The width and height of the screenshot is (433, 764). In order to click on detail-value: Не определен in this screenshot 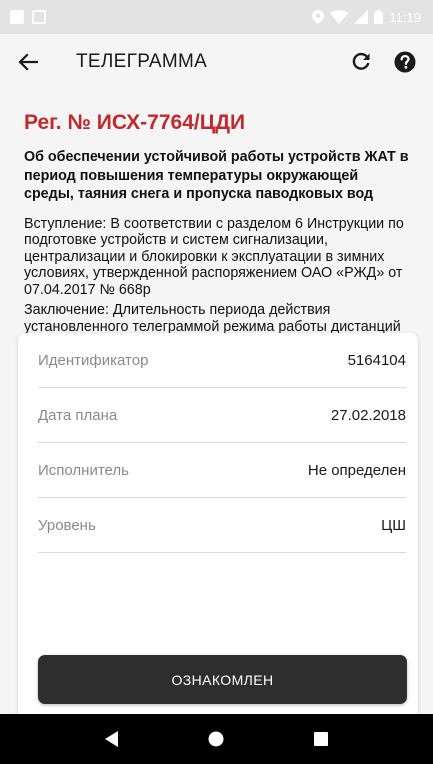, I will do `click(356, 470)`.